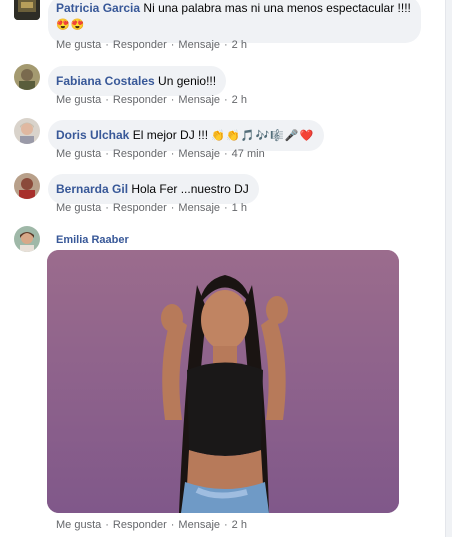 The height and width of the screenshot is (537, 452). What do you see at coordinates (306, 136) in the screenshot?
I see `red-heart-emoji-icon: ❤️` at bounding box center [306, 136].